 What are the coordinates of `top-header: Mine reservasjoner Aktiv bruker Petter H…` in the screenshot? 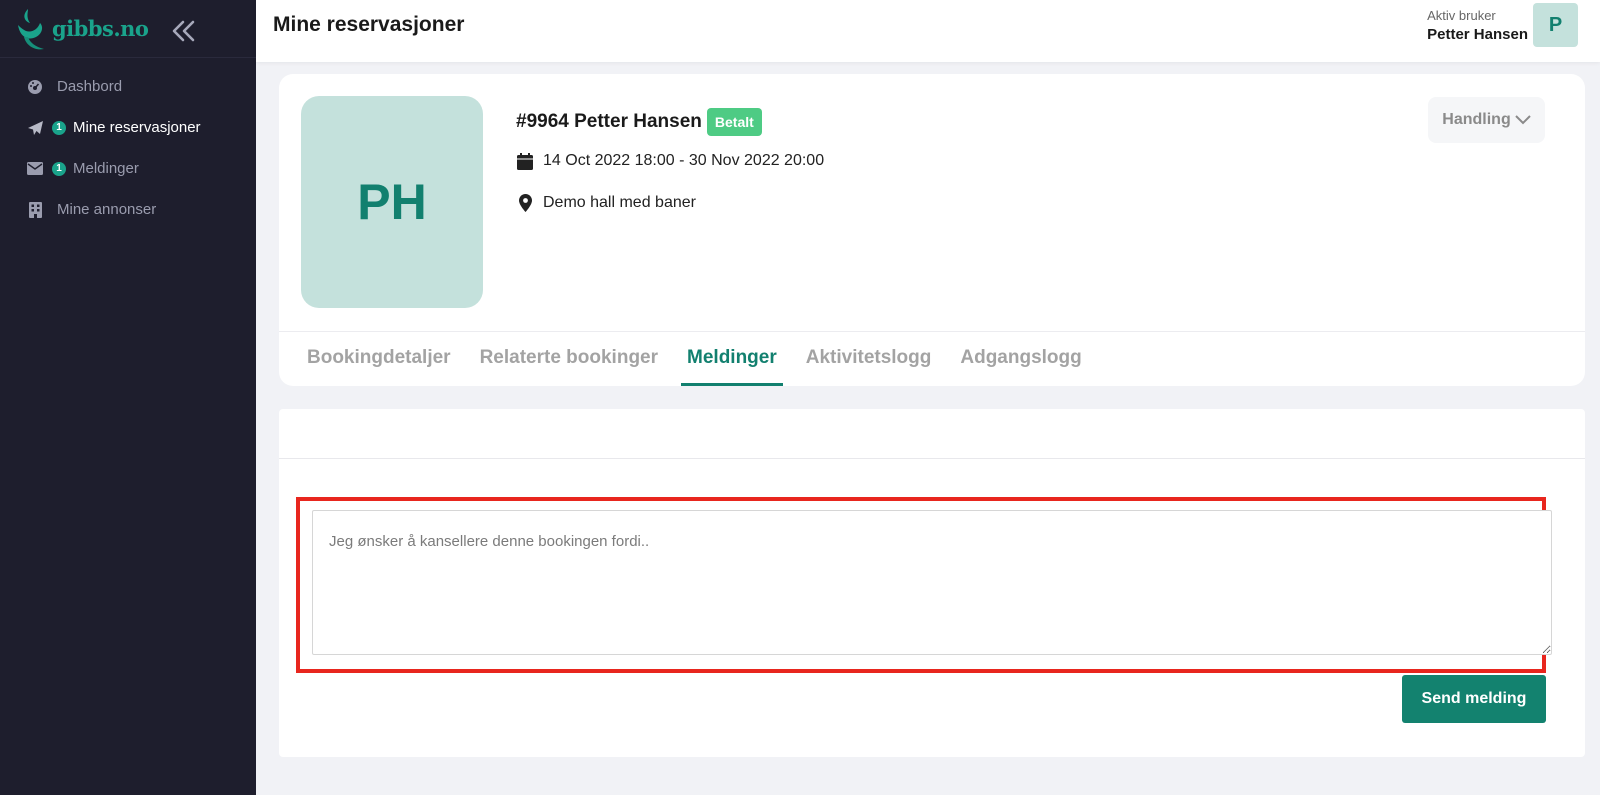 It's located at (928, 31).